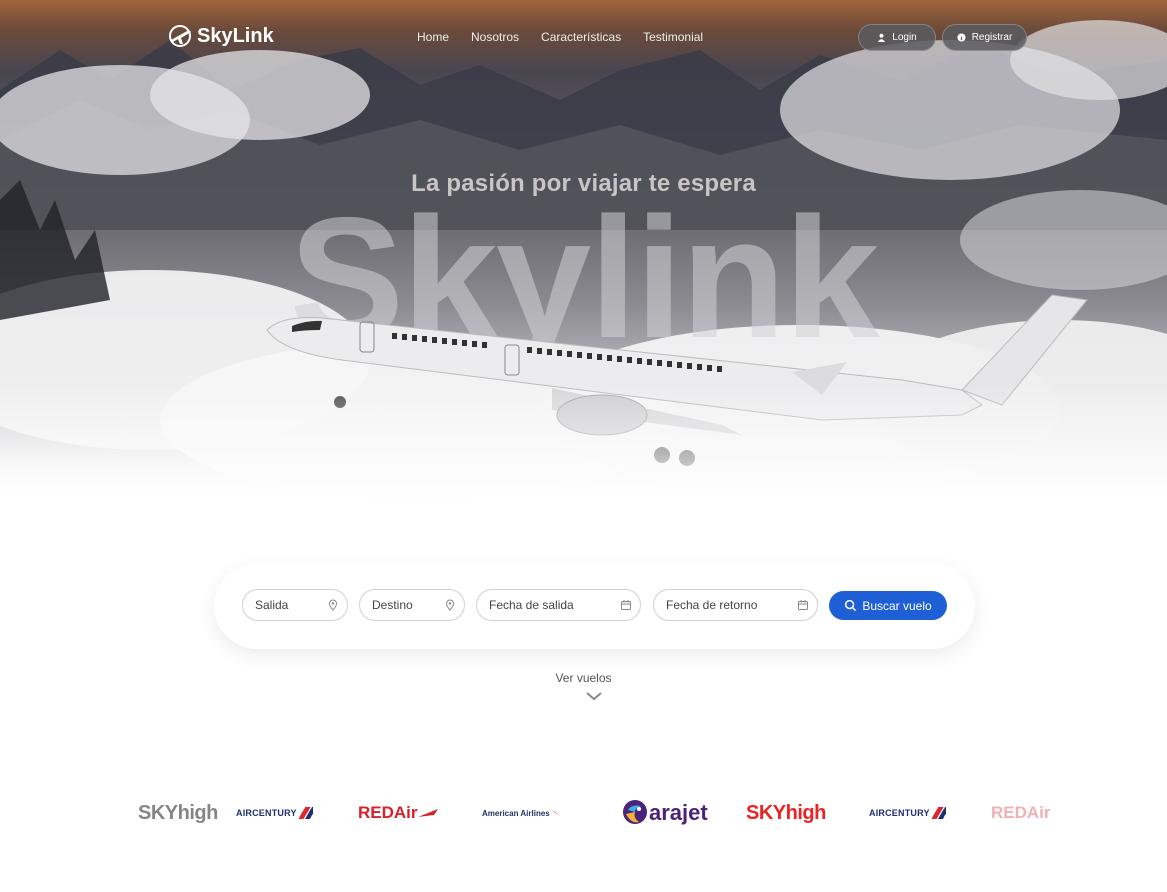 Image resolution: width=1167 pixels, height=892 pixels. I want to click on departure-date-input: Fecha de salida, so click(558, 605).